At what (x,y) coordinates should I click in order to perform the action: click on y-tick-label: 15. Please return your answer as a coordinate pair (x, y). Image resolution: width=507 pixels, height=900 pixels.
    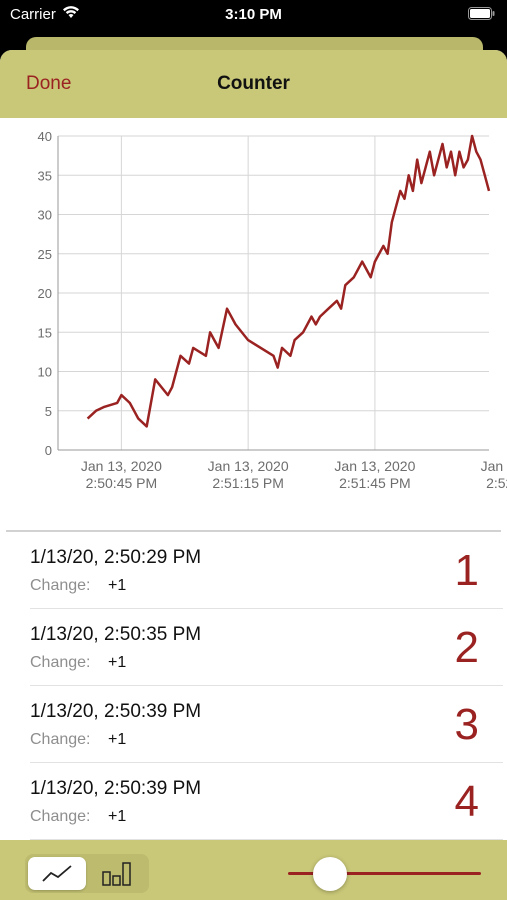
    Looking at the image, I should click on (45, 332).